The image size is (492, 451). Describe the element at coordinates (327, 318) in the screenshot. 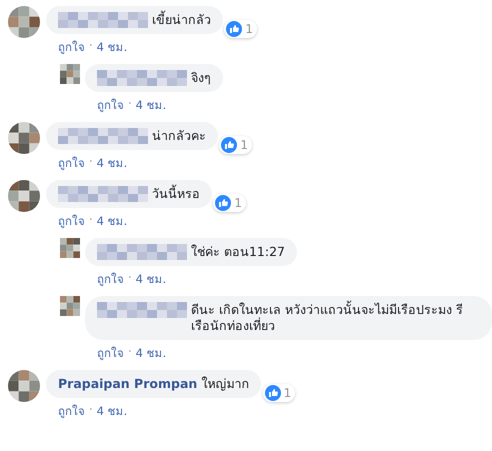

I see `comment-text: ดีนะ เกิดในทะเล หวังว่าแถวนั้นจะไม่มีเรือประมง รี เรือนักท่องเที่ยว` at that location.